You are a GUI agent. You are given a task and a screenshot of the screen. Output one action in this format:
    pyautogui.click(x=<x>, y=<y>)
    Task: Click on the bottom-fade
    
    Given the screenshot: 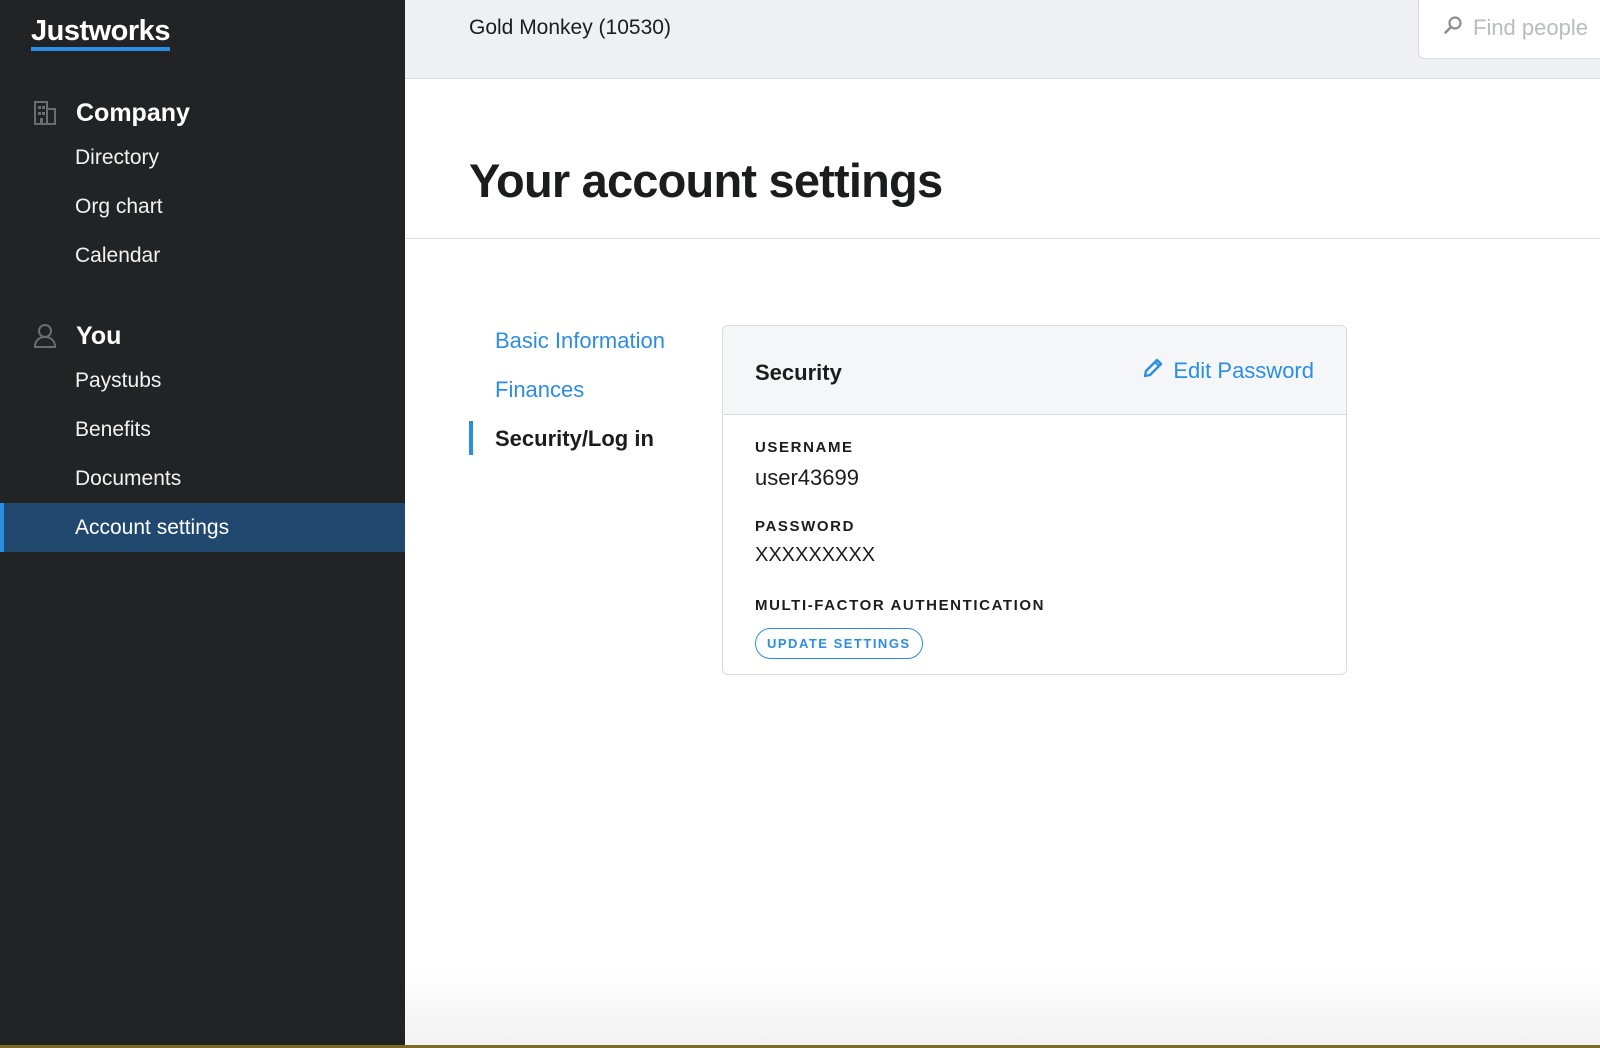 What is the action you would take?
    pyautogui.click(x=1002, y=1008)
    